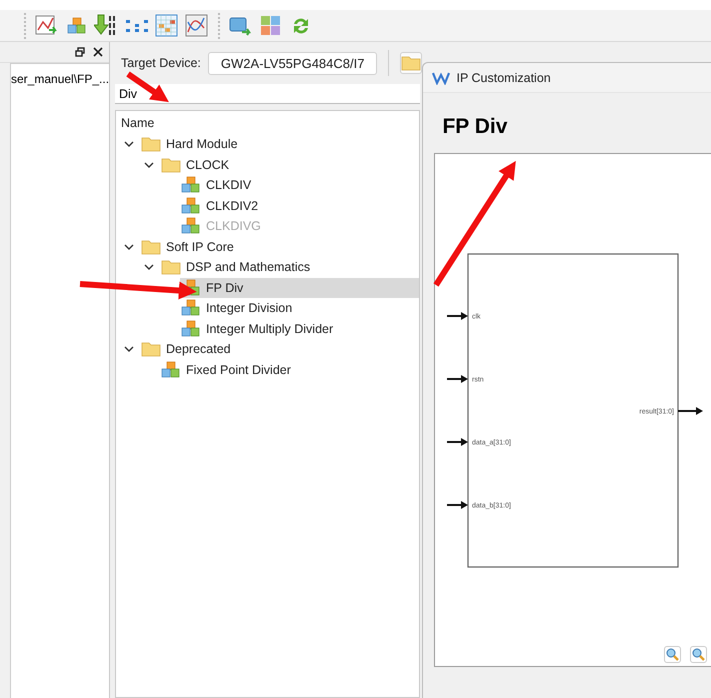  I want to click on tree-item: FP Div, so click(300, 288).